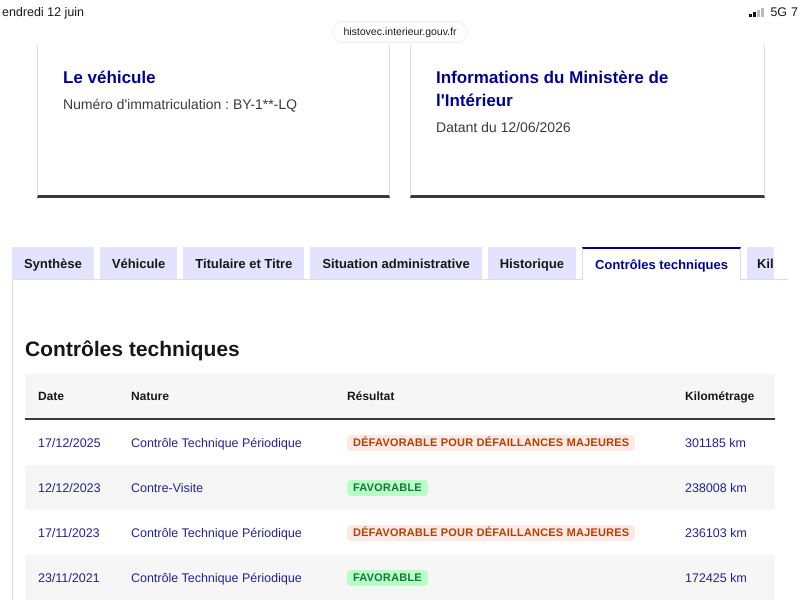 The width and height of the screenshot is (800, 600). I want to click on tab: Contrôles techniques, so click(661, 263).